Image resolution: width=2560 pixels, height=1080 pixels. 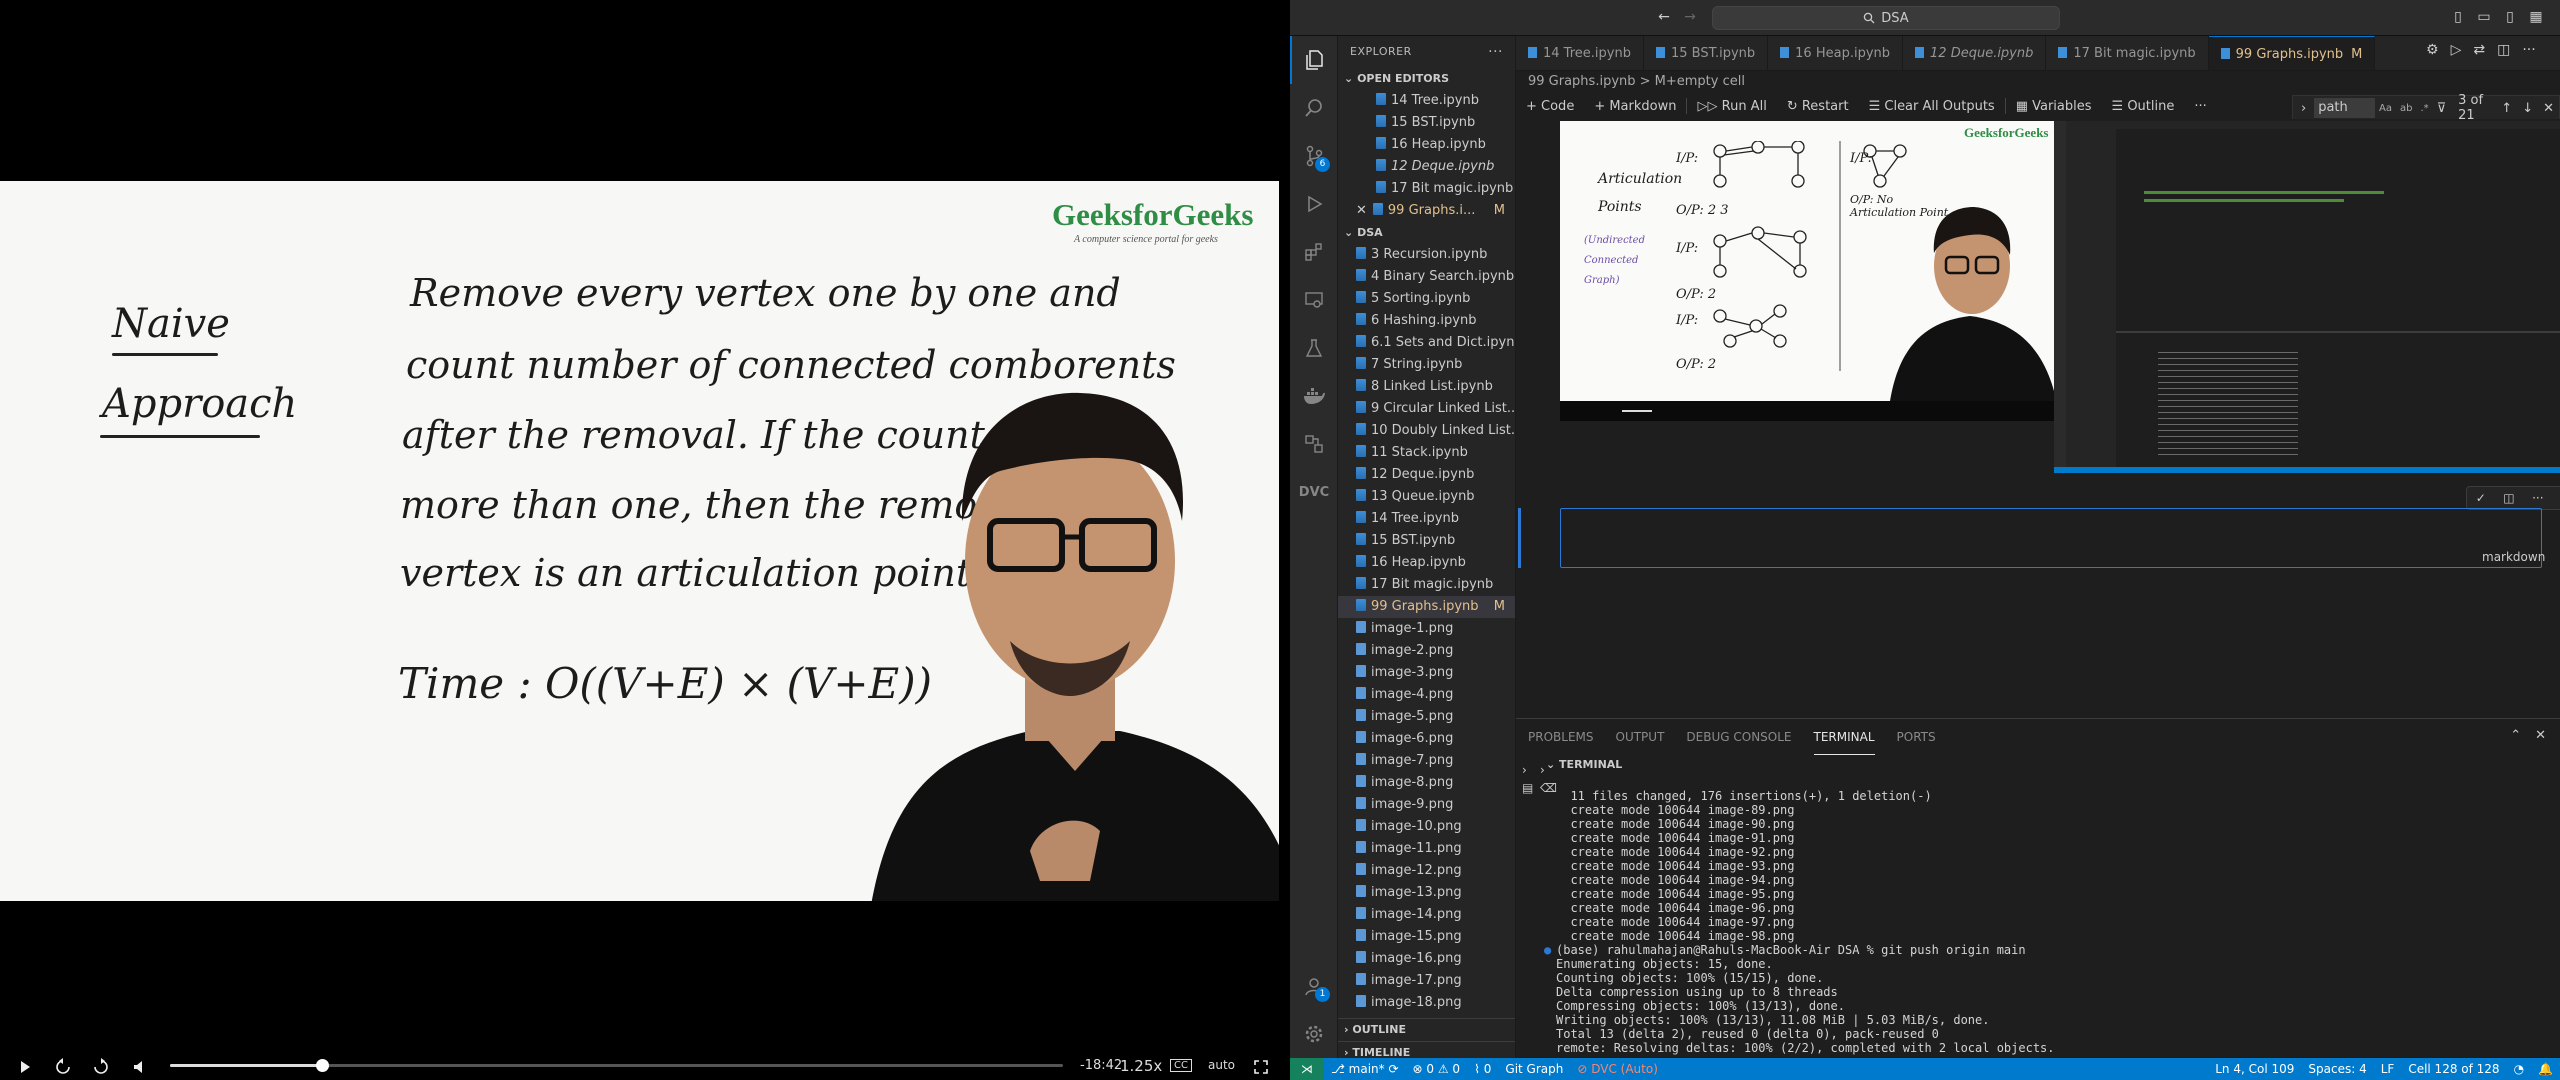 I want to click on match-case-icon: Aa, so click(x=2385, y=108).